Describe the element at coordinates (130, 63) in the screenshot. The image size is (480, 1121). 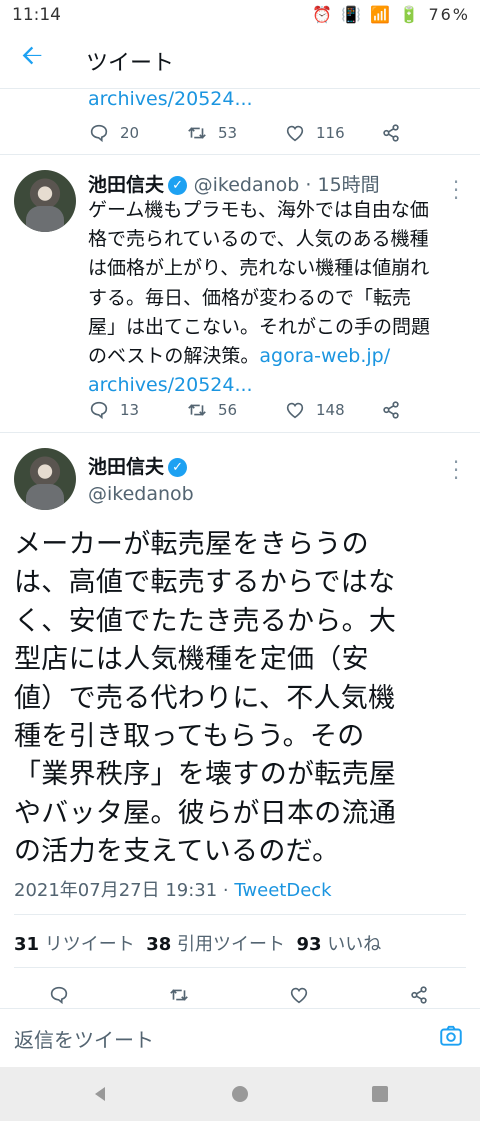
I see `page-title: ツイート` at that location.